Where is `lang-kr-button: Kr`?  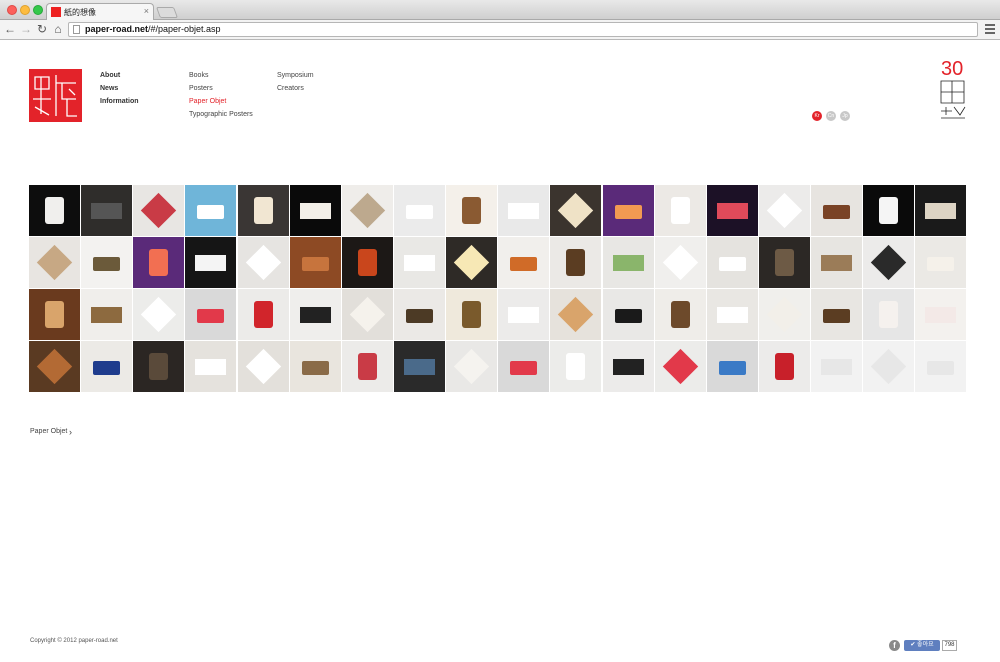
lang-kr-button: Kr is located at coordinates (817, 116).